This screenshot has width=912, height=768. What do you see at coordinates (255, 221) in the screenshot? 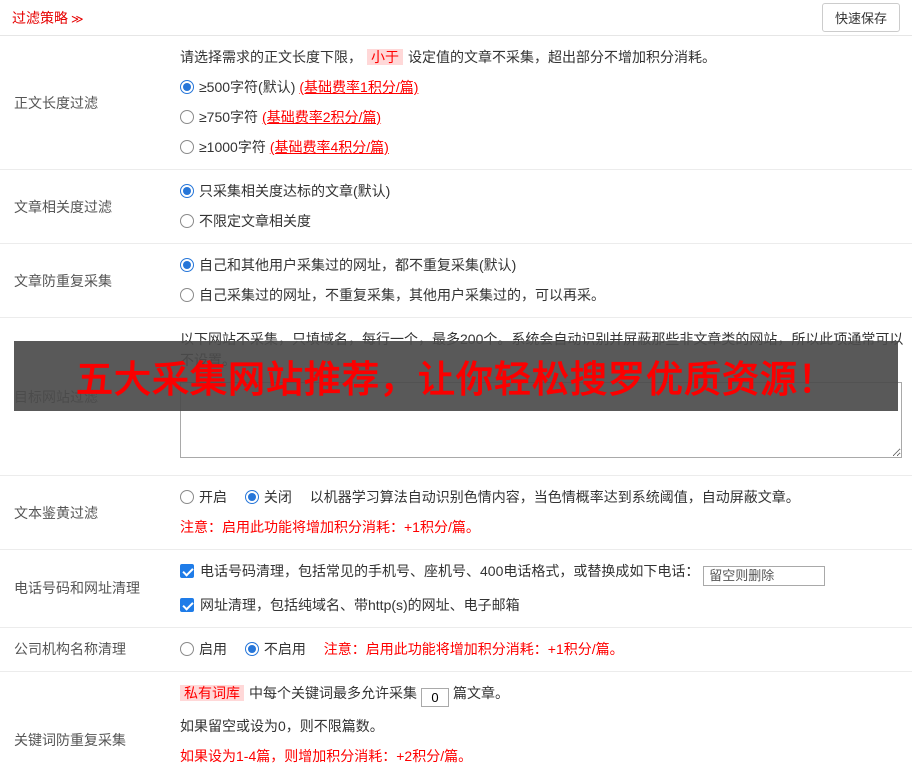
I see `radio-label: 不限定文章相关度` at bounding box center [255, 221].